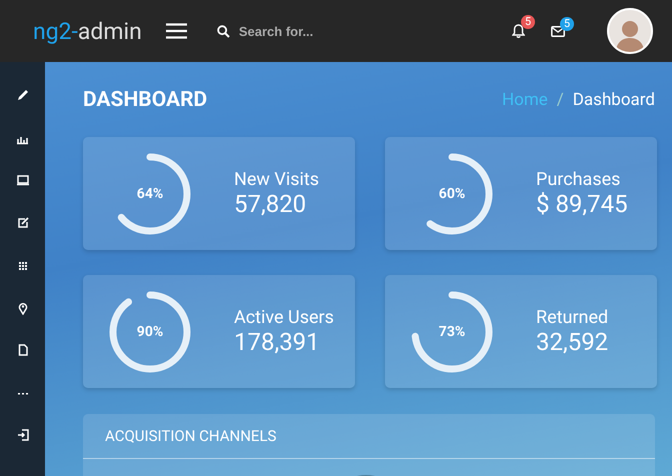 Image resolution: width=672 pixels, height=476 pixels. I want to click on stat-label: New Visits, so click(277, 179).